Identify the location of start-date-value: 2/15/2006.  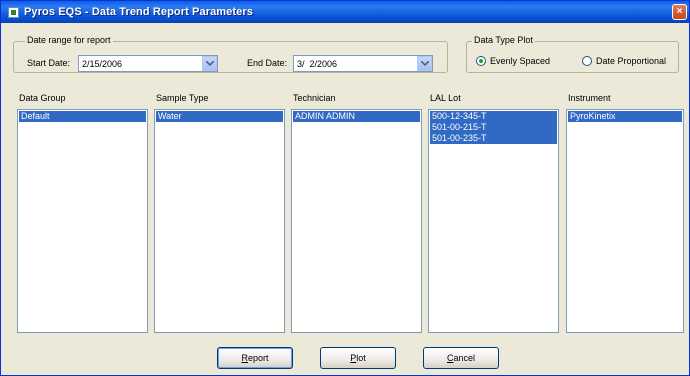
(102, 63).